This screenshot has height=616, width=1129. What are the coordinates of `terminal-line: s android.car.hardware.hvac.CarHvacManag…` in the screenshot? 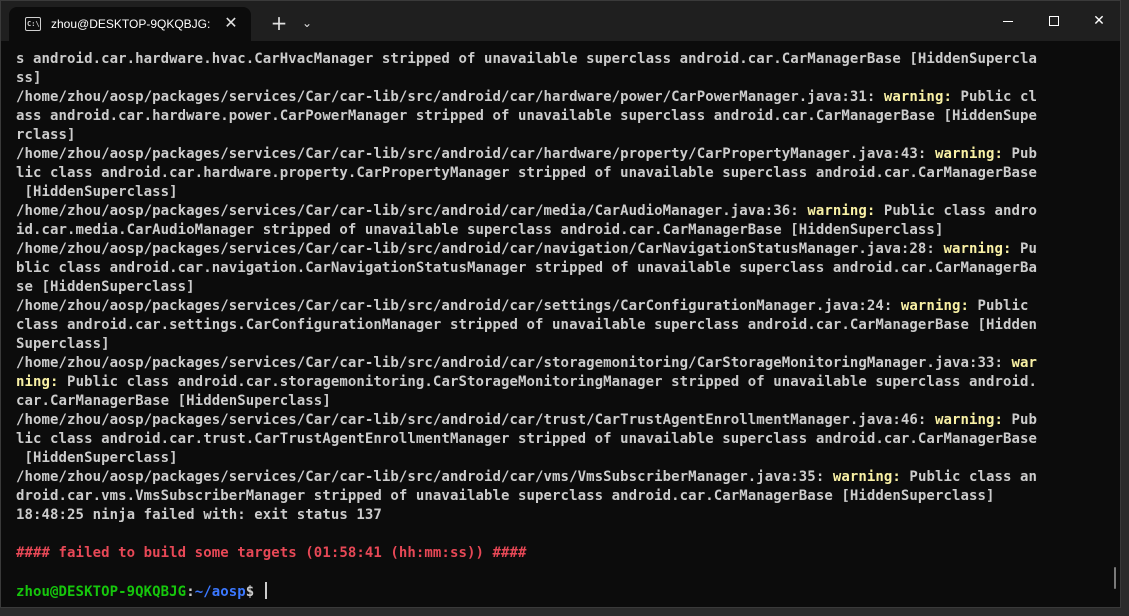 It's located at (558, 59).